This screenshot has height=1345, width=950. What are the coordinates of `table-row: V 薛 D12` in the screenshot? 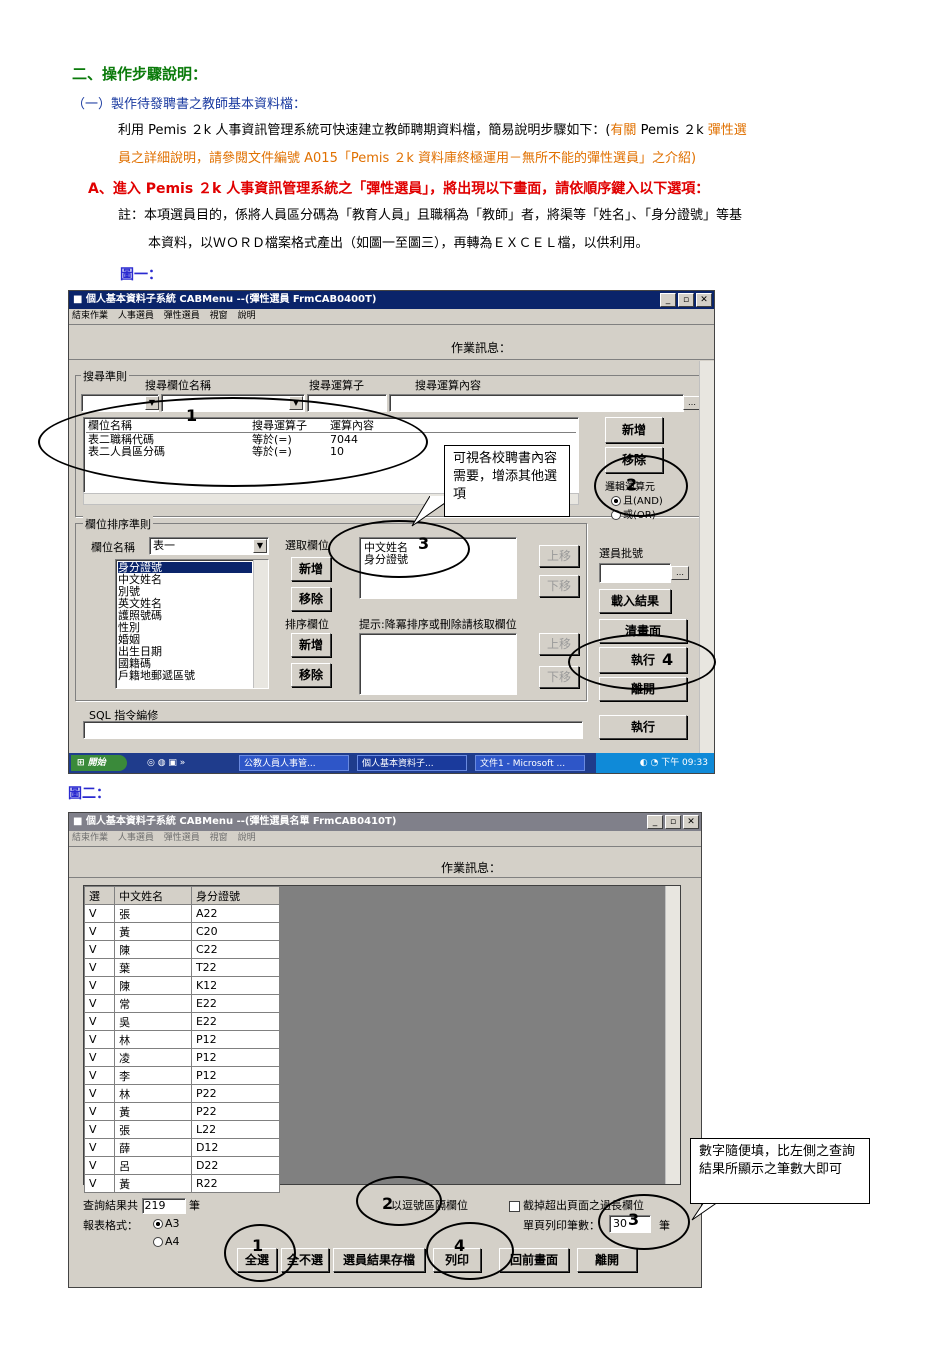 It's located at (182, 1147).